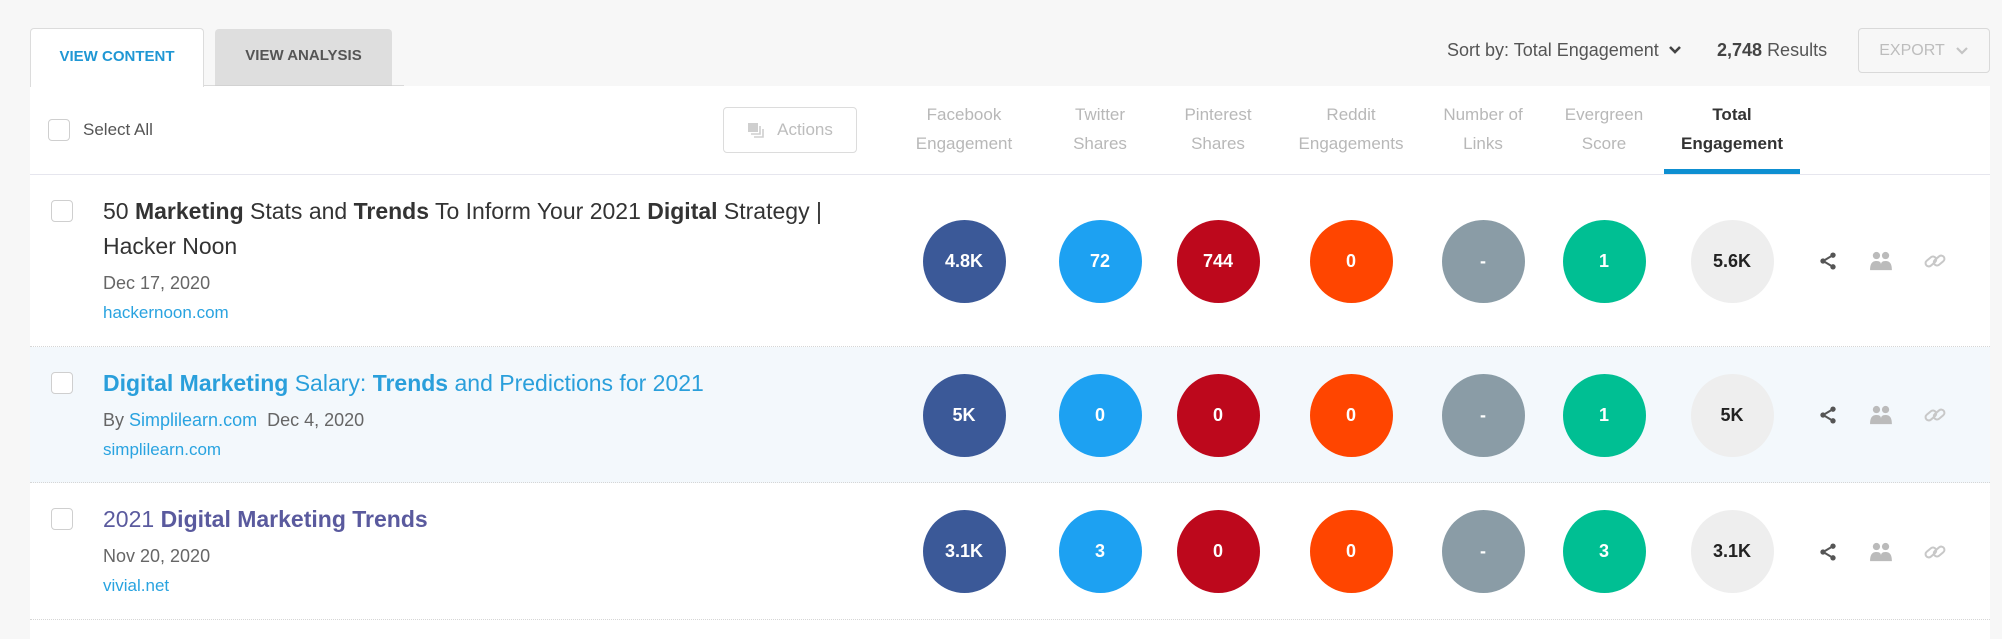  Describe the element at coordinates (1100, 551) in the screenshot. I see `twitter-shares-badge: 3` at that location.